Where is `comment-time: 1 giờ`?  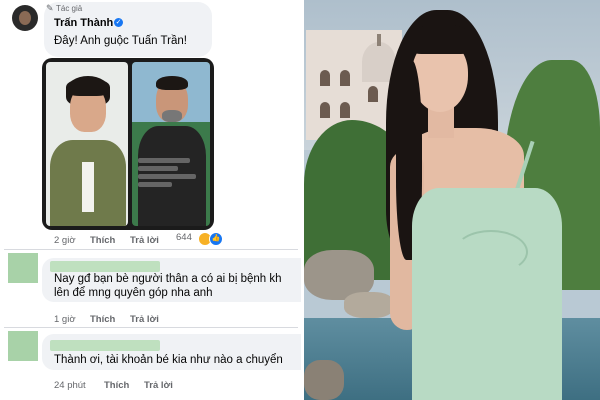 comment-time: 1 giờ is located at coordinates (65, 319).